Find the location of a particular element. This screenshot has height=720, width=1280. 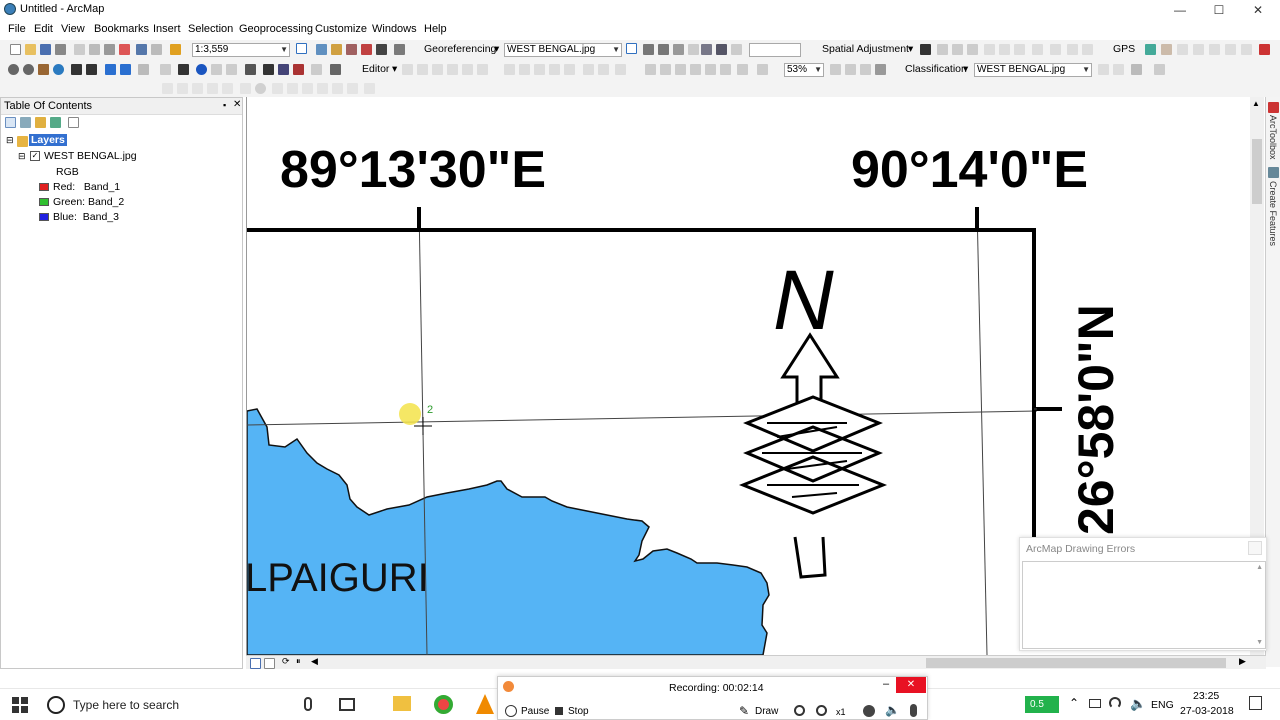

gps-open-icon is located at coordinates (1166, 49).